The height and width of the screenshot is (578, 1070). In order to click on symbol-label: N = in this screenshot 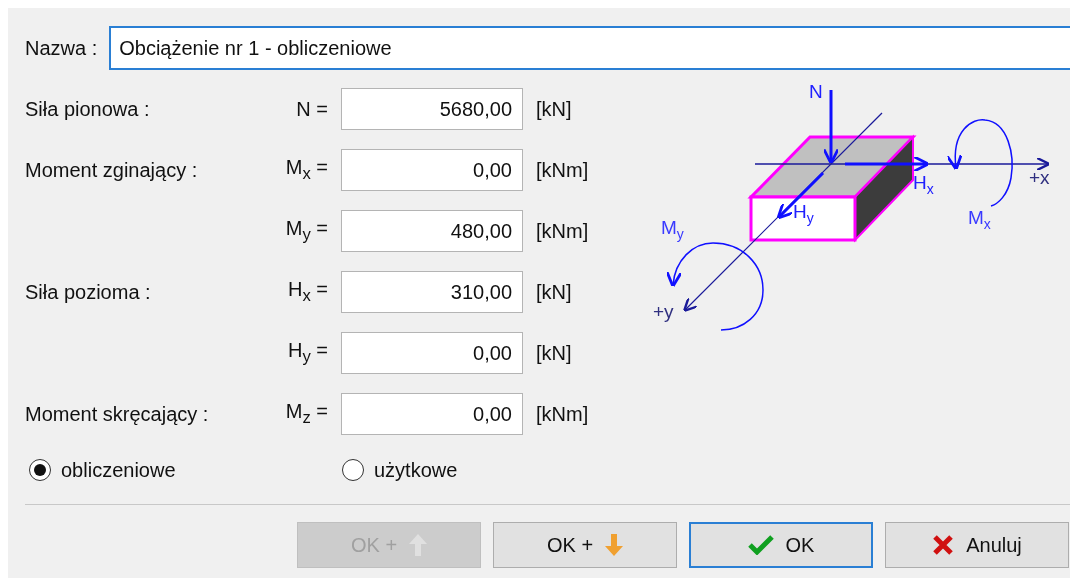, I will do `click(311, 109)`.